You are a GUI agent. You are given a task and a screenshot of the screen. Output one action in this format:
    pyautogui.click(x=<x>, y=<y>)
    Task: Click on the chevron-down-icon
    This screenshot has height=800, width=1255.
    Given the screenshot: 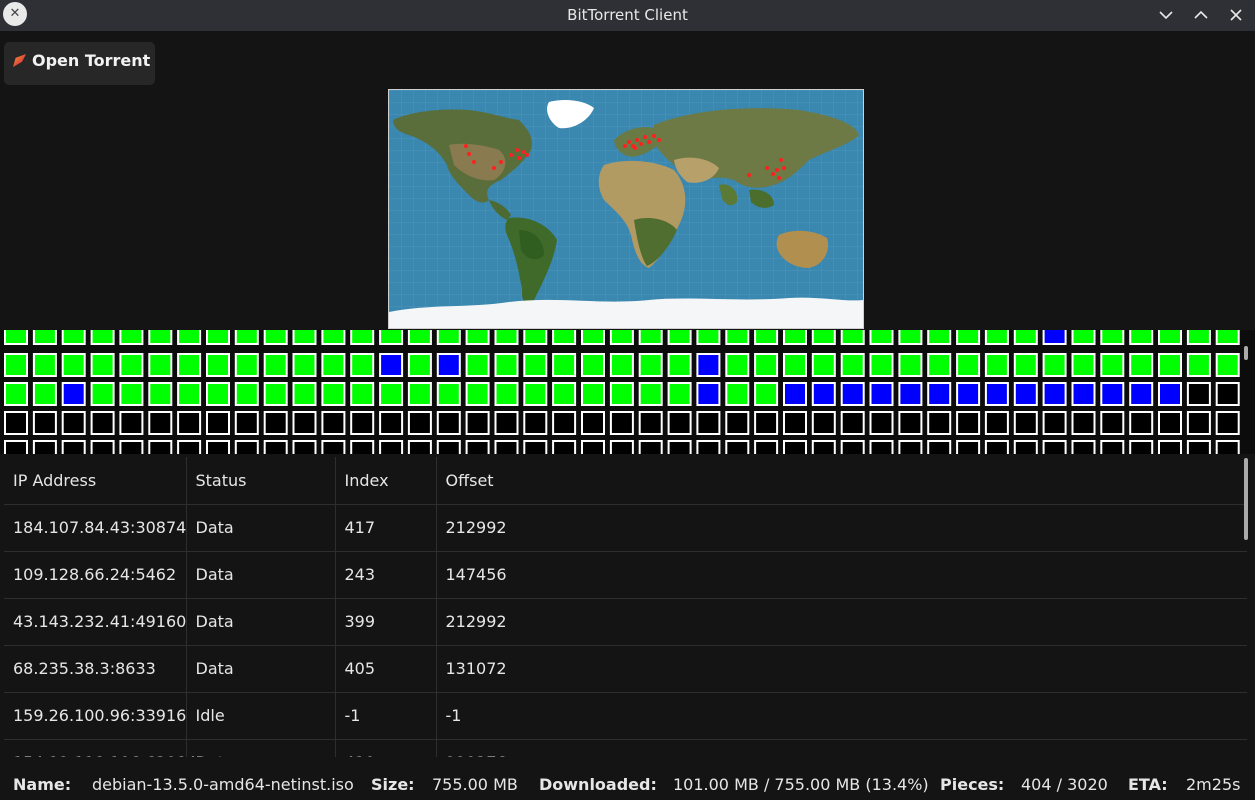 What is the action you would take?
    pyautogui.click(x=1166, y=15)
    